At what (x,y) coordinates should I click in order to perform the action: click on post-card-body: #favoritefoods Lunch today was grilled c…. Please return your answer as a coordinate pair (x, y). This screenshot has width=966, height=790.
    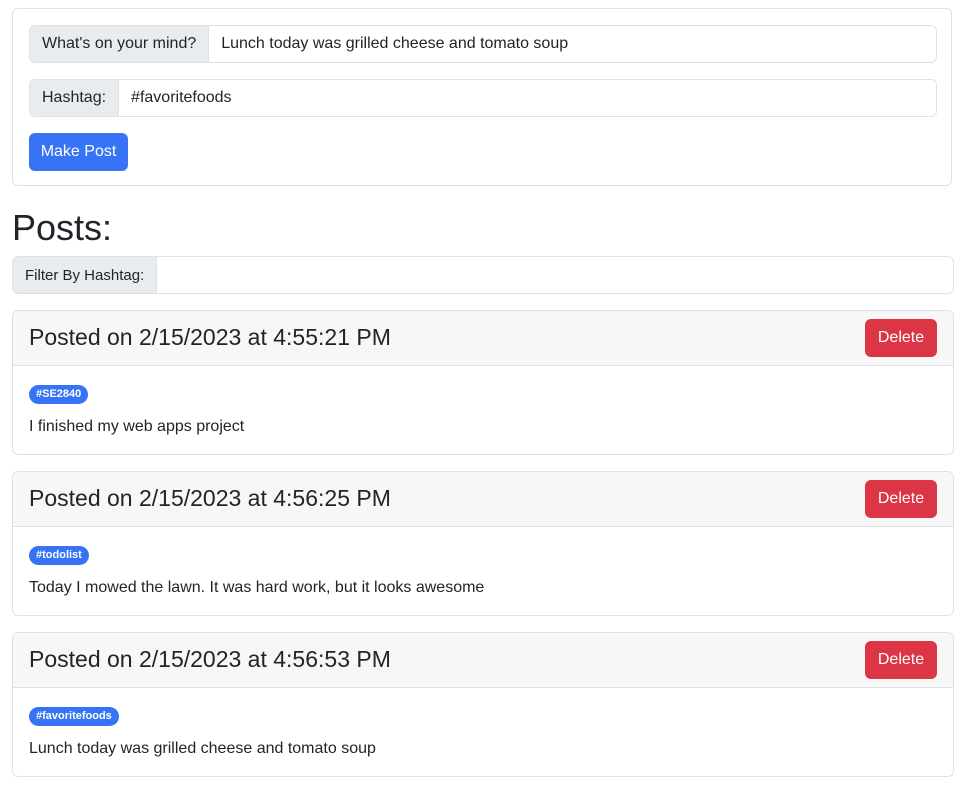
    Looking at the image, I should click on (483, 732).